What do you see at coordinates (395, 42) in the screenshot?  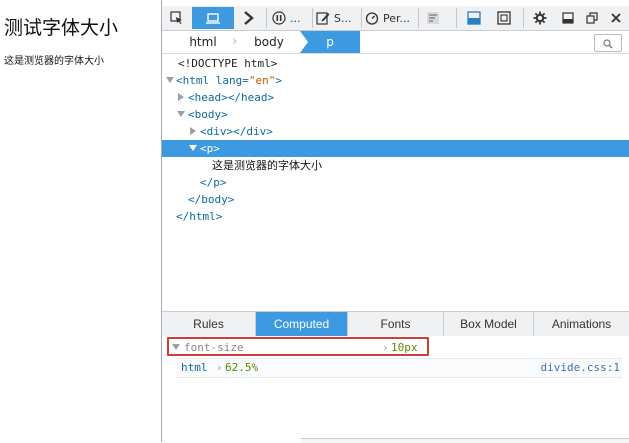 I see `breadcrumb: html › body p` at bounding box center [395, 42].